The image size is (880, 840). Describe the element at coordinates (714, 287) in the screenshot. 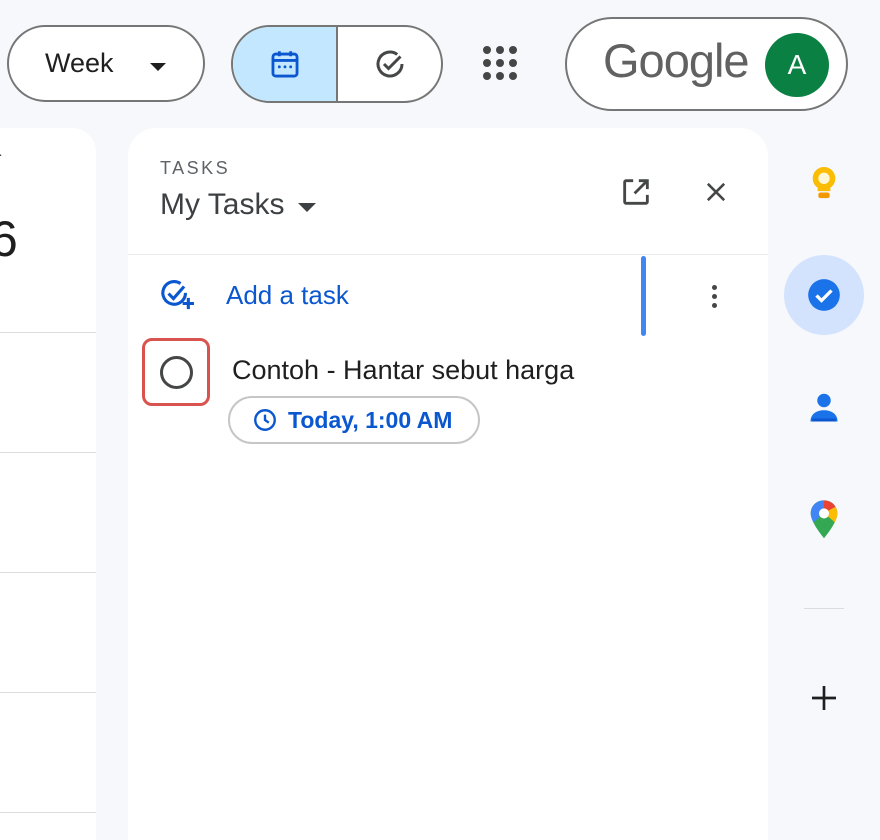

I see `more-vert-icon` at that location.